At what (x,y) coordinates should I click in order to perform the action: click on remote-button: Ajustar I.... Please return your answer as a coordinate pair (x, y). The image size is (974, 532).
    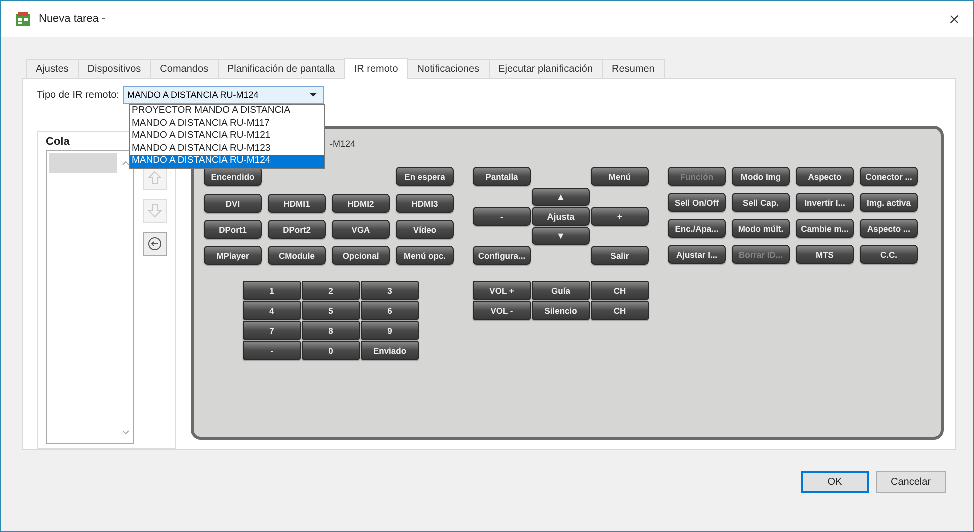
    Looking at the image, I should click on (697, 254).